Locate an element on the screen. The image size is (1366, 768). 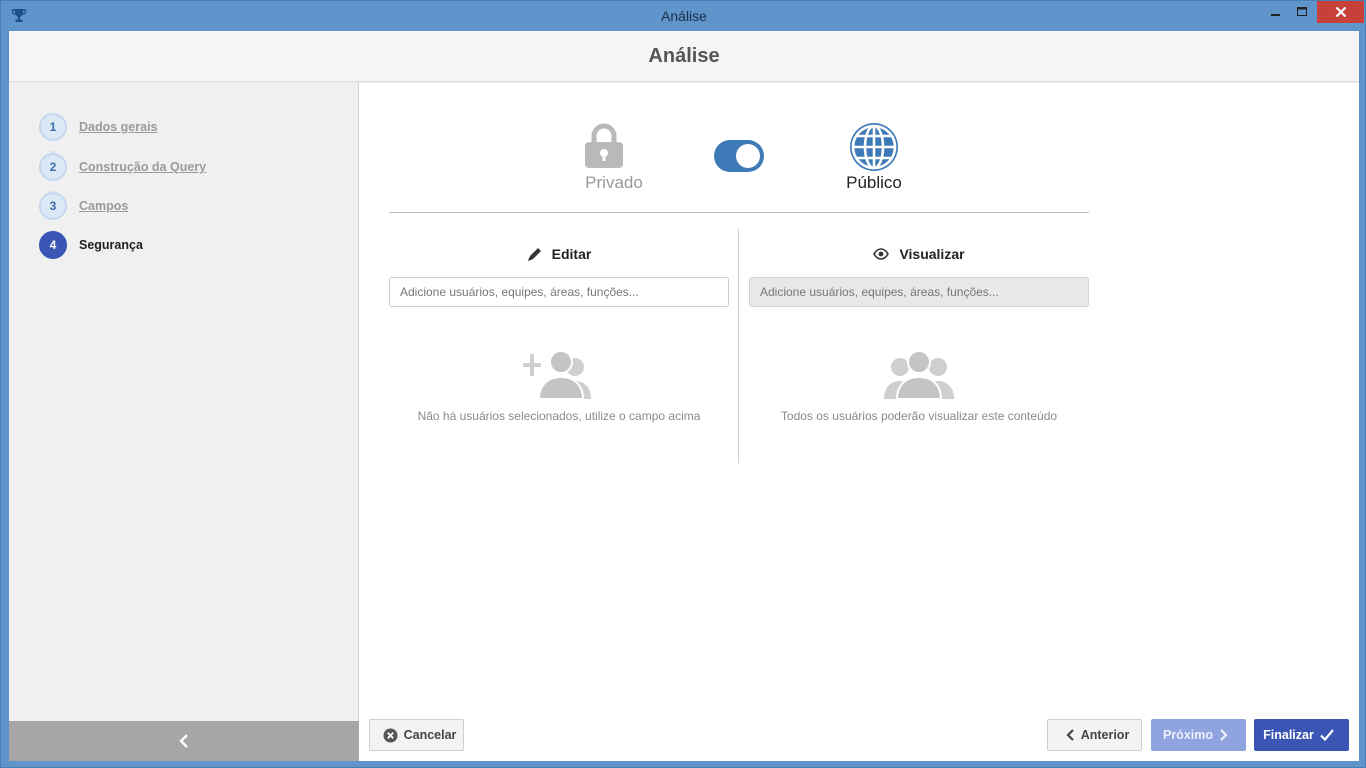
finish-label: Finalizar is located at coordinates (1288, 735).